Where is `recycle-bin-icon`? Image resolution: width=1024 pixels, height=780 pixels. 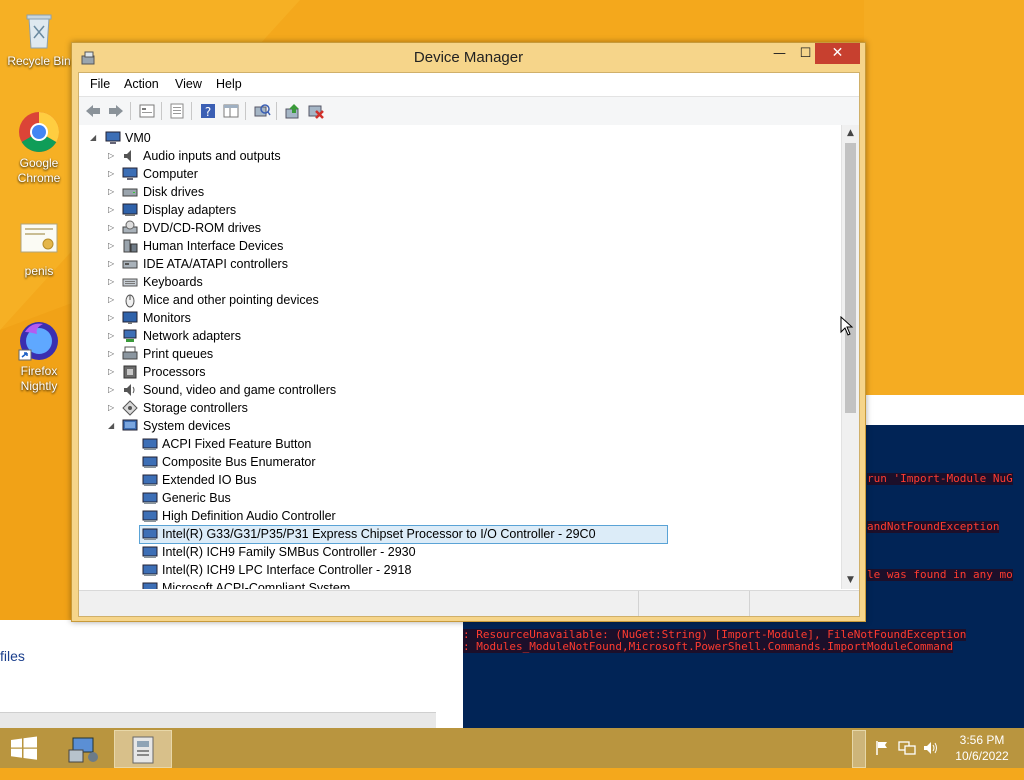
recycle-bin-icon is located at coordinates (39, 30).